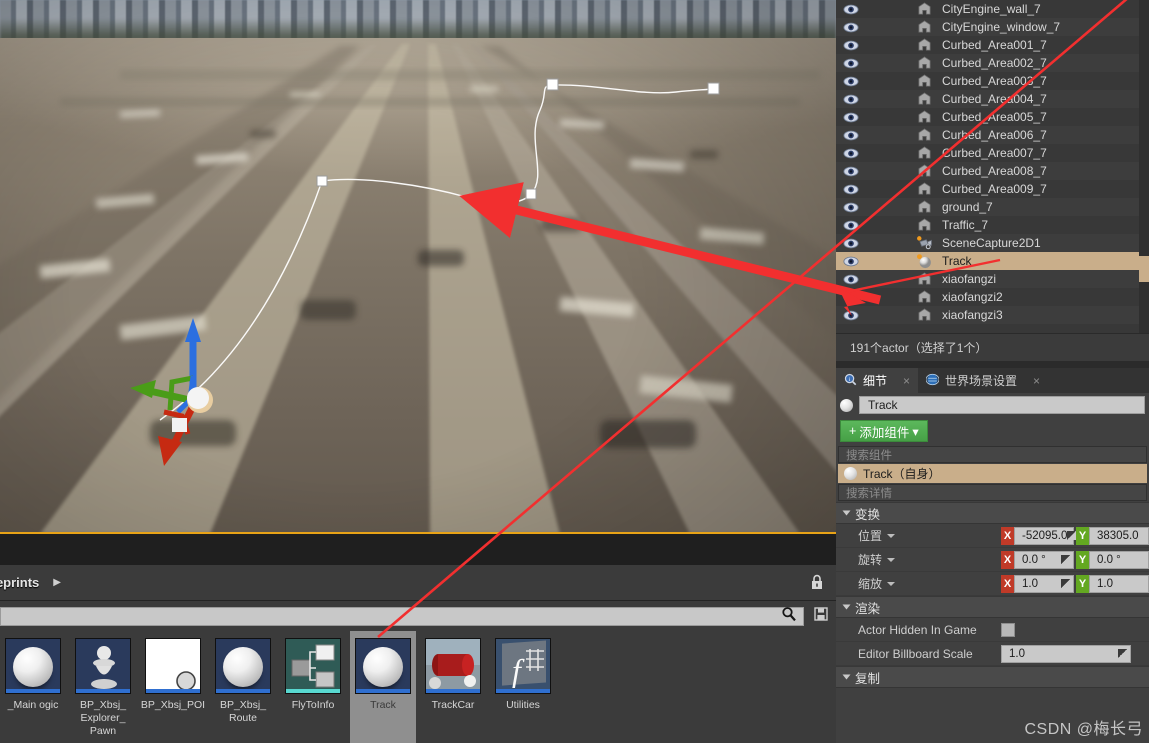 This screenshot has height=743, width=1149. What do you see at coordinates (418, 583) in the screenshot?
I see `blueprints-toolbar: ueprints ▶` at bounding box center [418, 583].